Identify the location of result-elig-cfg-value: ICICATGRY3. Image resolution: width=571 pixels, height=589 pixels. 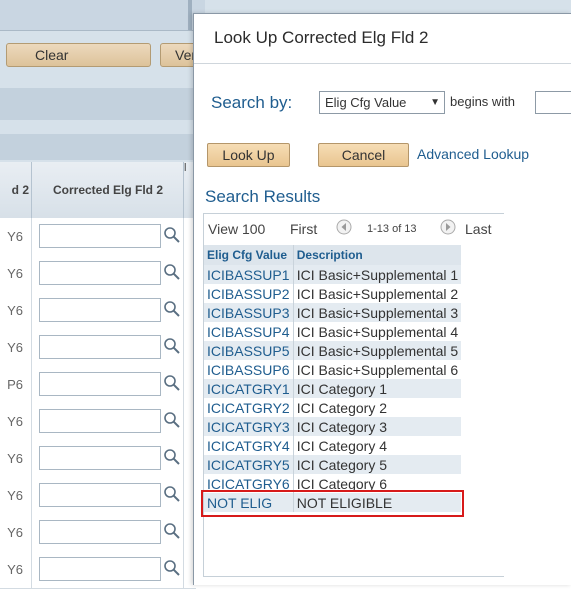
(249, 426).